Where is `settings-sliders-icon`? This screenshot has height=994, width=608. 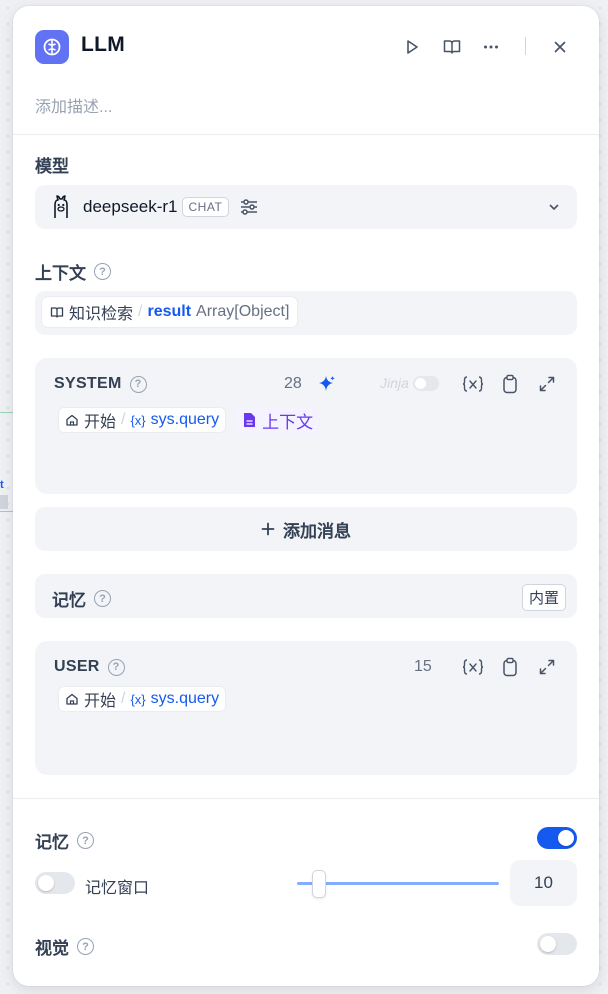 settings-sliders-icon is located at coordinates (249, 207).